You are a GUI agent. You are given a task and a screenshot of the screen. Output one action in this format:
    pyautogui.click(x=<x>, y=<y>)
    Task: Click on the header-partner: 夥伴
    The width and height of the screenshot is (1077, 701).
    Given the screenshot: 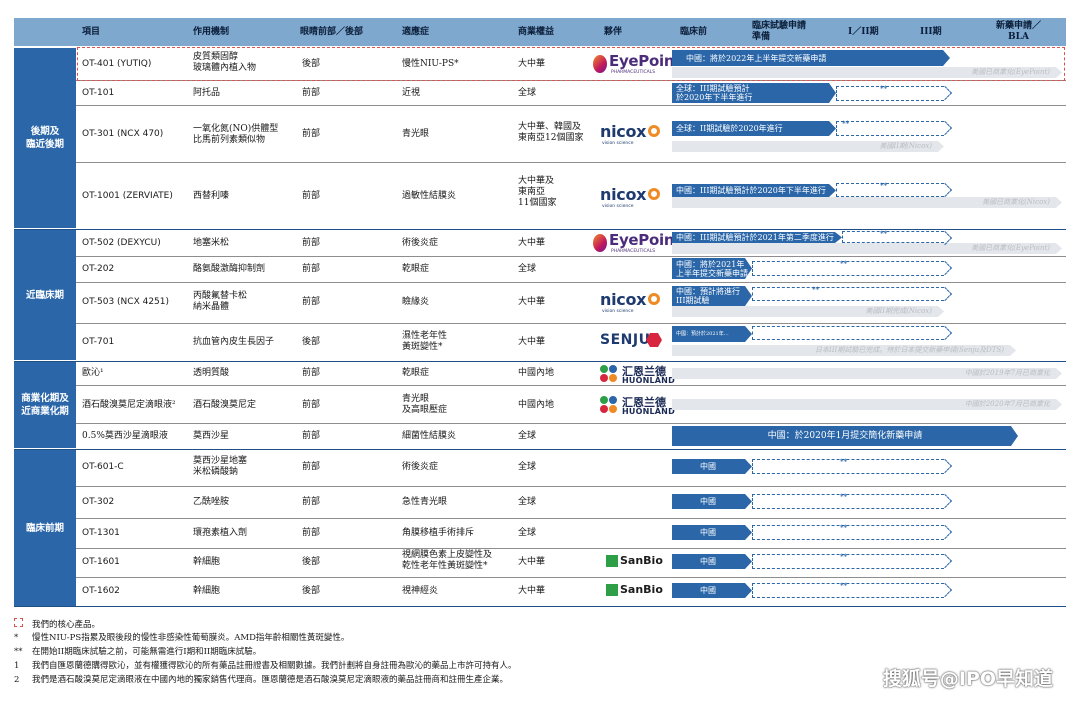 What is the action you would take?
    pyautogui.click(x=613, y=32)
    